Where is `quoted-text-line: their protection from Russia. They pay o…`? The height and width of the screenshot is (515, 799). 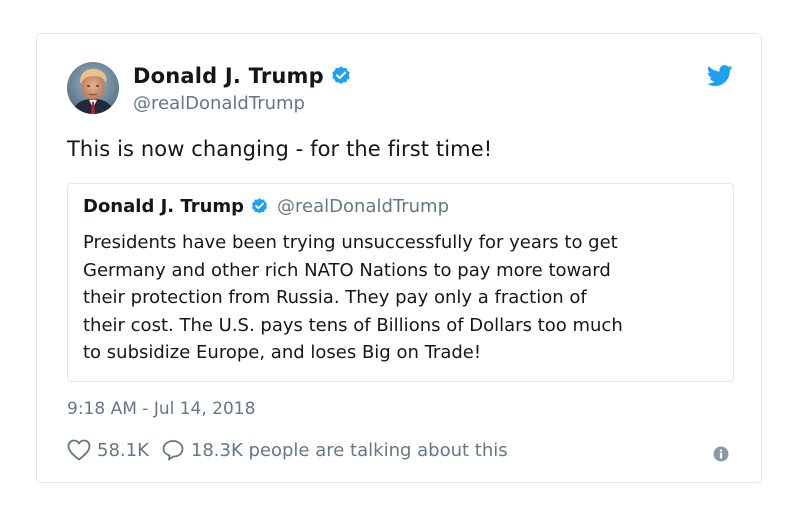
quoted-text-line: their protection from Russia. They pay o… is located at coordinates (335, 297).